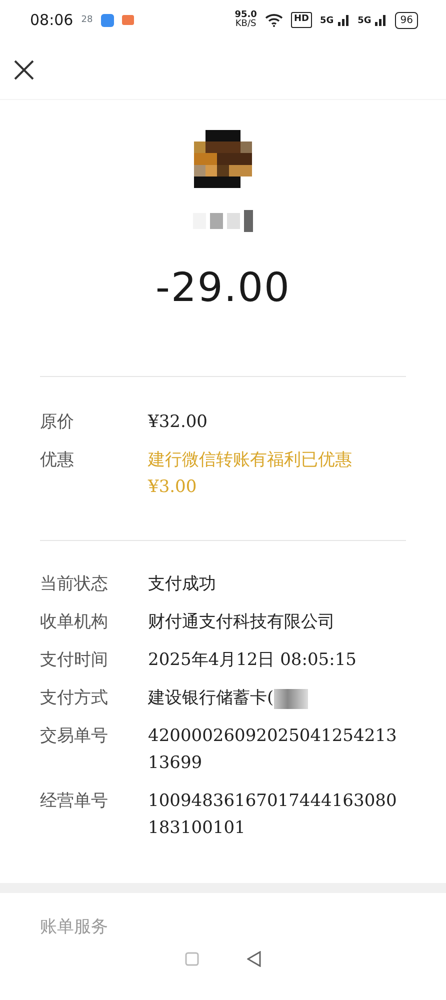 This screenshot has width=446, height=1000. I want to click on wifi-icon, so click(273, 20).